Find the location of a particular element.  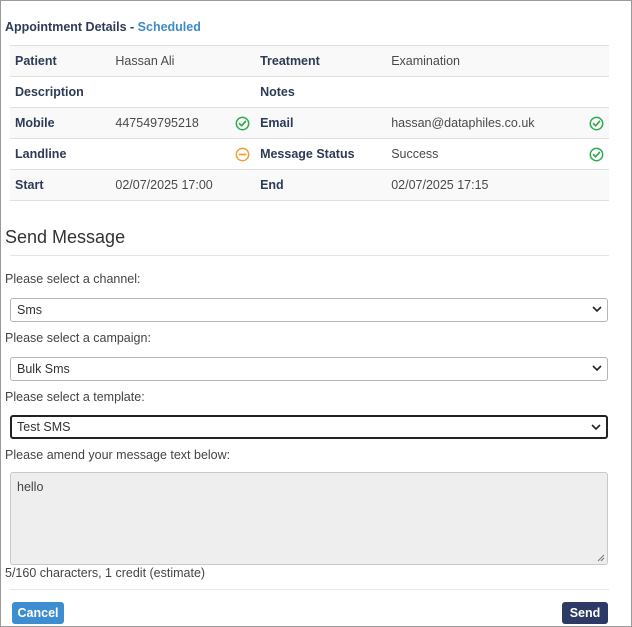

channel-label: Please select a channel: is located at coordinates (73, 279).